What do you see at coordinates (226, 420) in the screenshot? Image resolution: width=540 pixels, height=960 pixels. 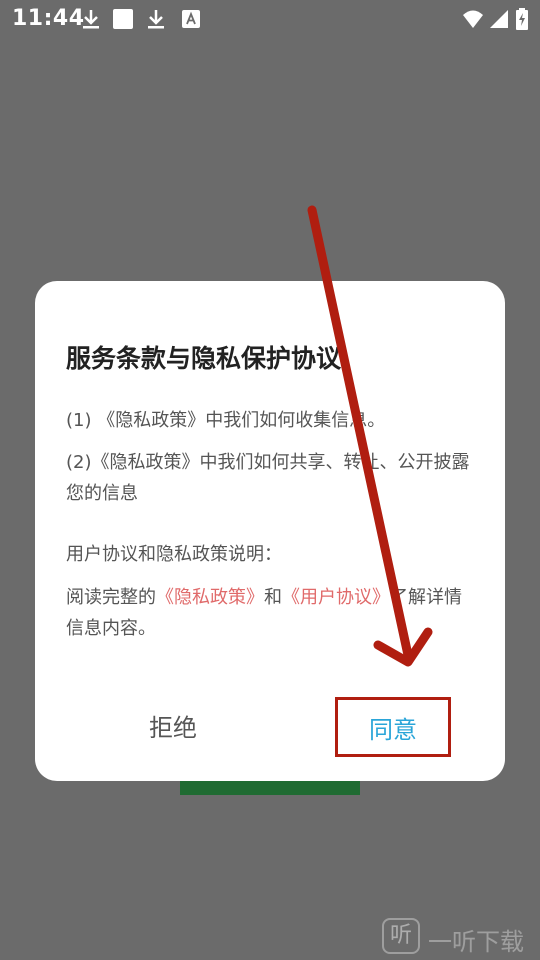 I see `dialog-item-1: (1) 《隐私政策》中我们如何收集信息。` at bounding box center [226, 420].